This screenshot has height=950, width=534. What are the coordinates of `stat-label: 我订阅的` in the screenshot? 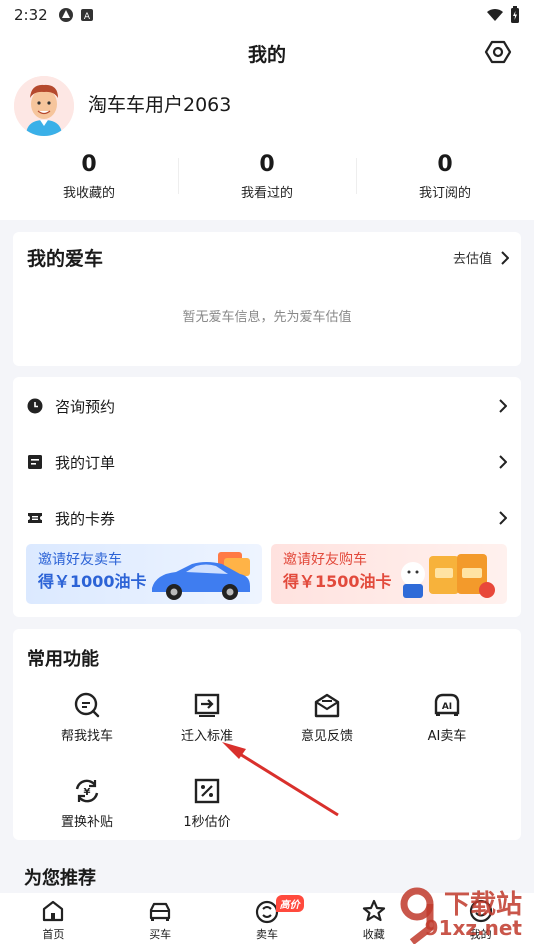 It's located at (444, 193).